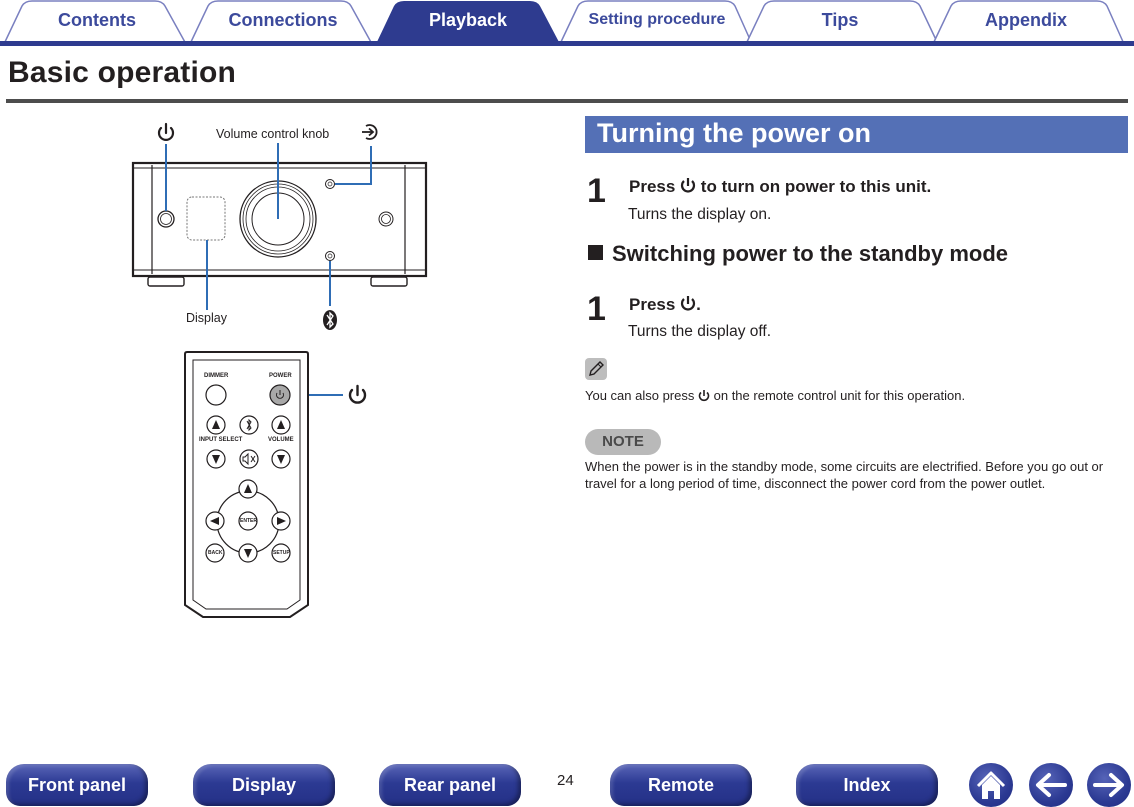  What do you see at coordinates (279, 224) in the screenshot?
I see `unit-body` at bounding box center [279, 224].